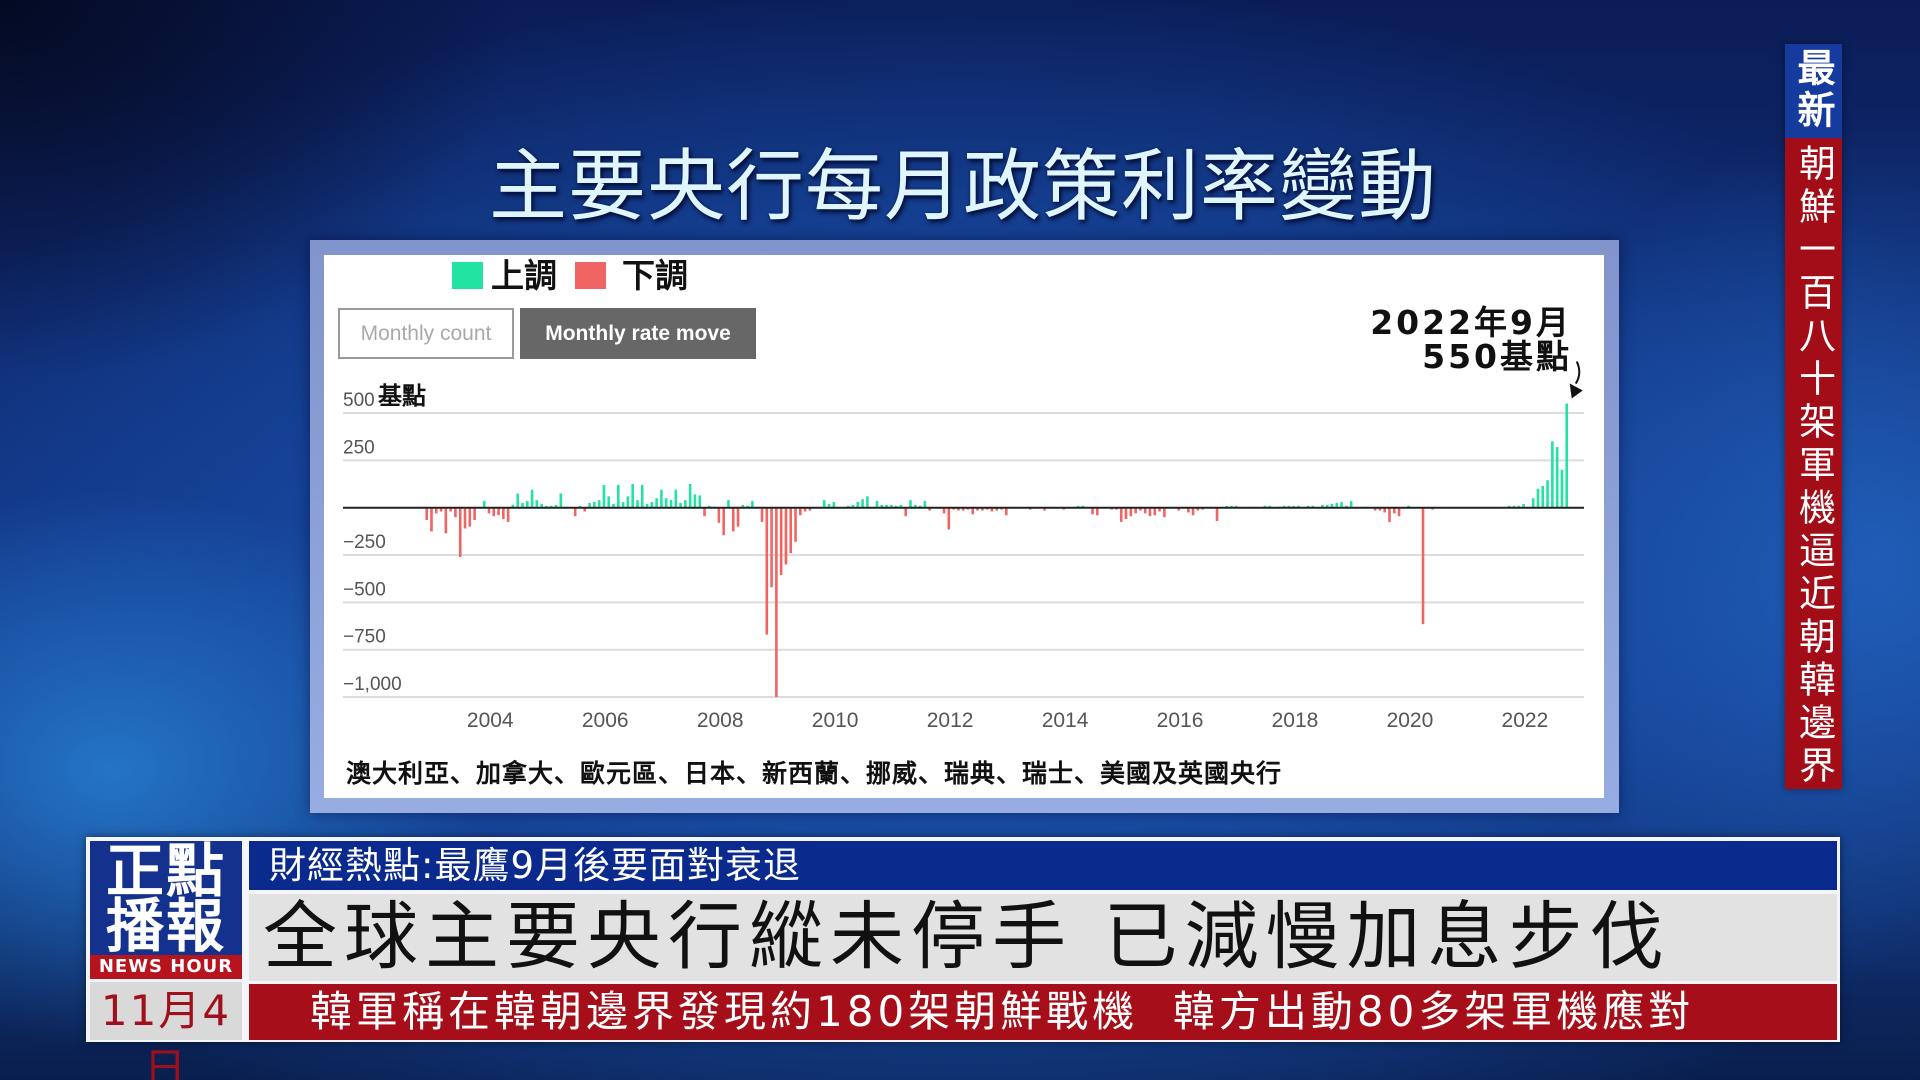  Describe the element at coordinates (359, 447) in the screenshot. I see `y-tick-label: 250` at that location.